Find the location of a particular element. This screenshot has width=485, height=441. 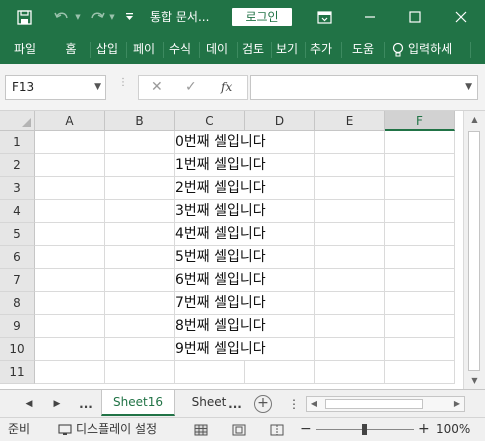

save-icon is located at coordinates (24, 17).